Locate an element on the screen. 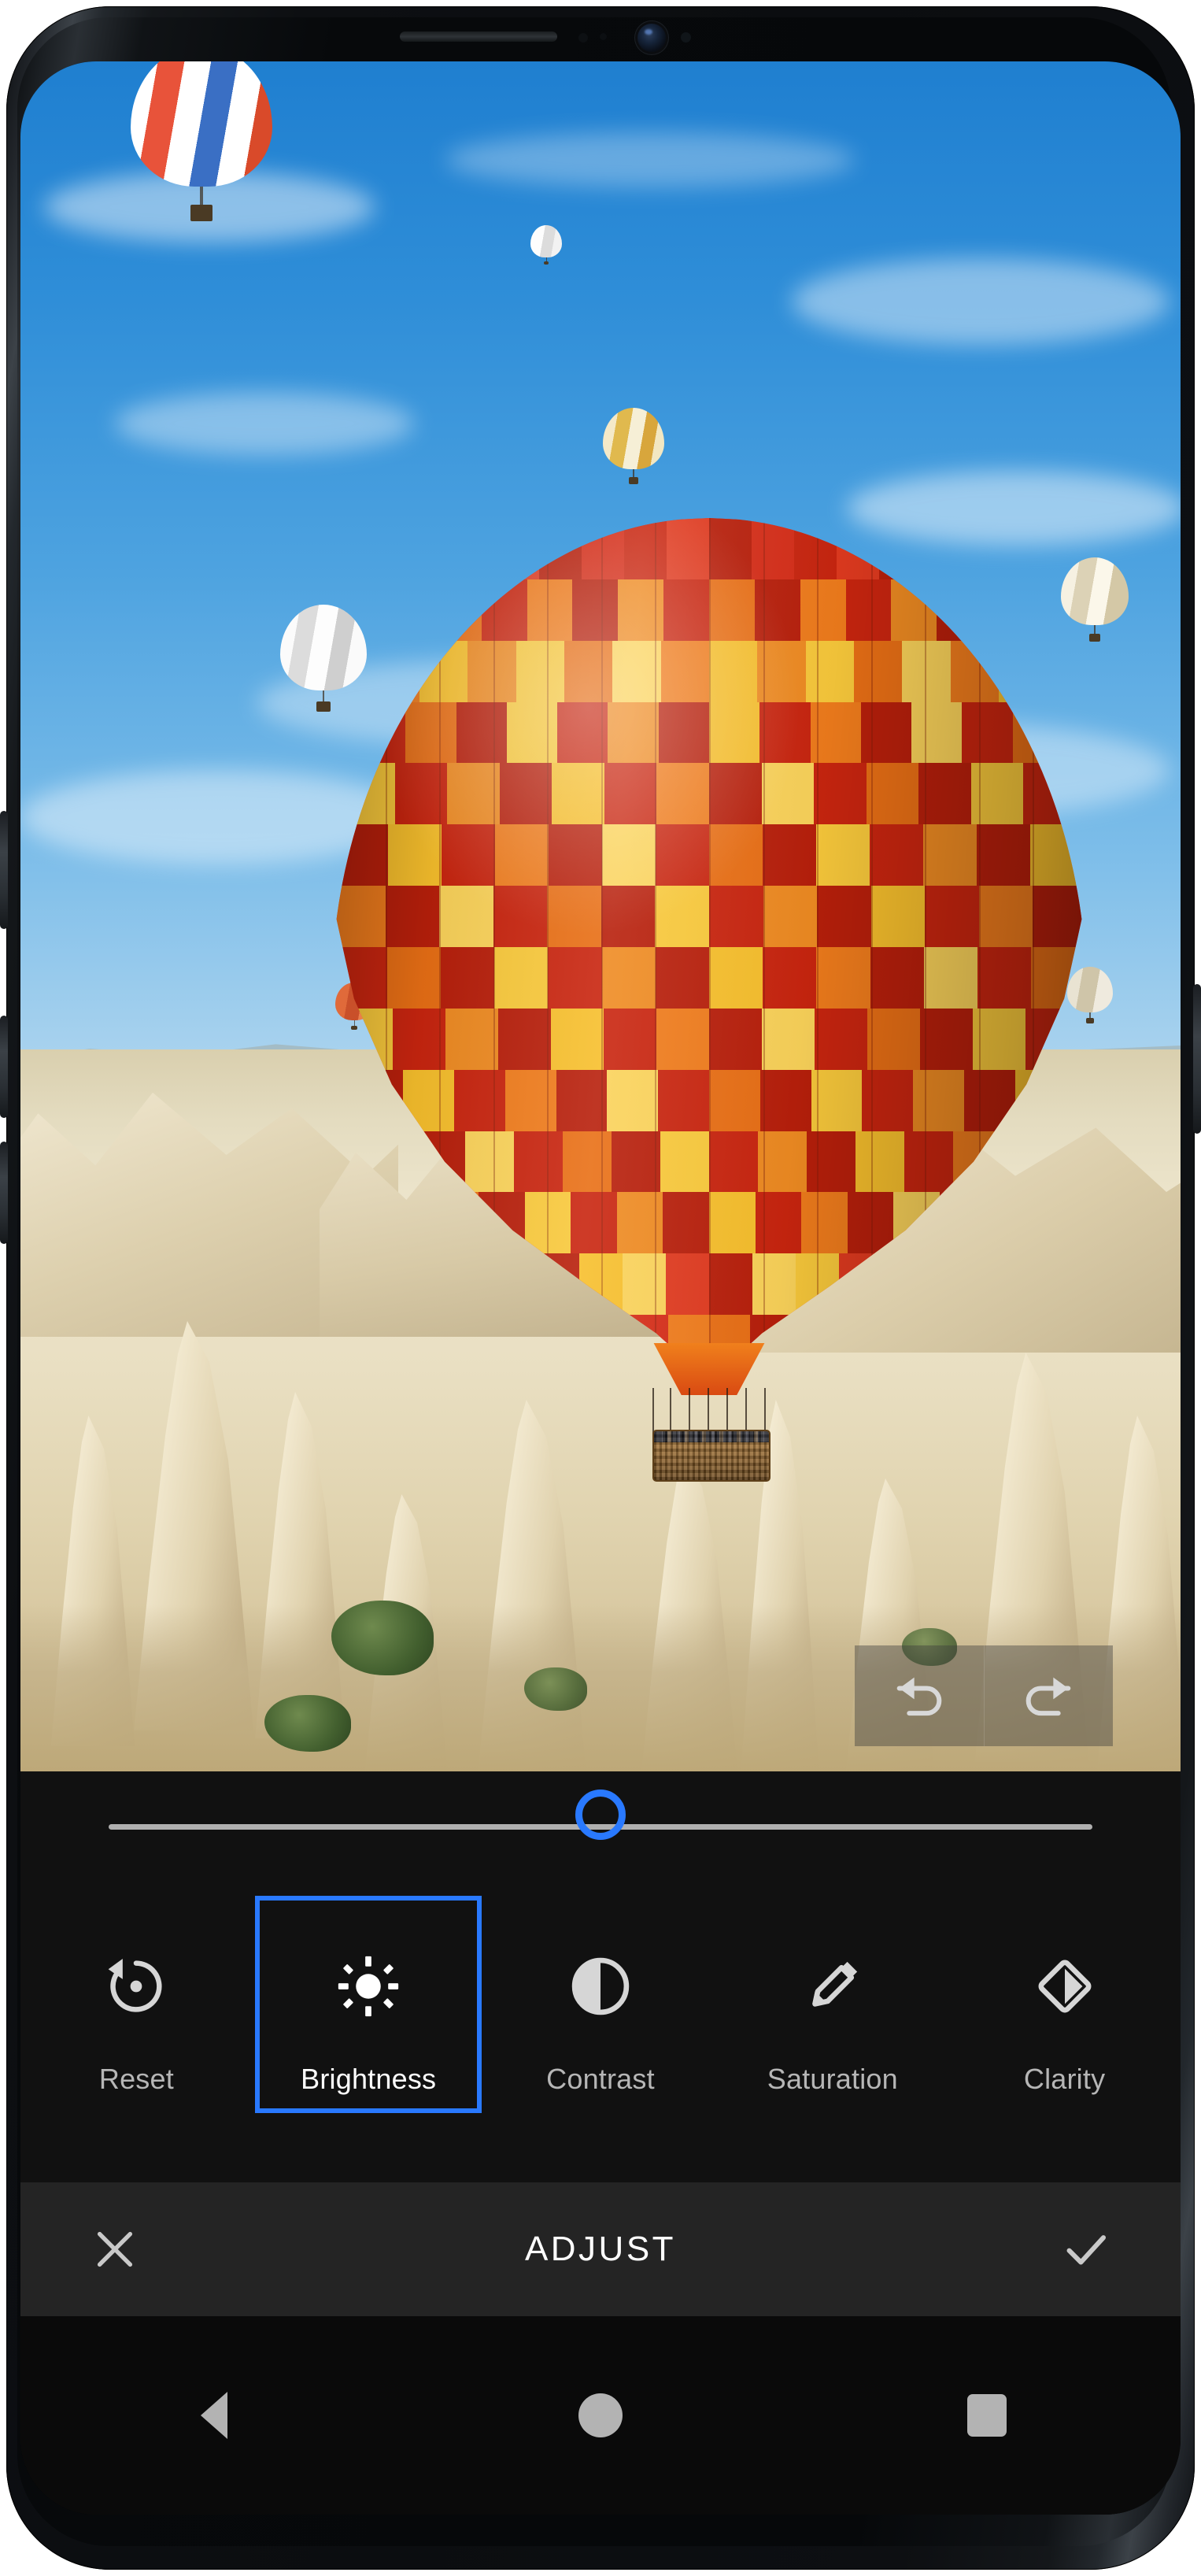 This screenshot has width=1201, height=2576. slider-thumb is located at coordinates (600, 1815).